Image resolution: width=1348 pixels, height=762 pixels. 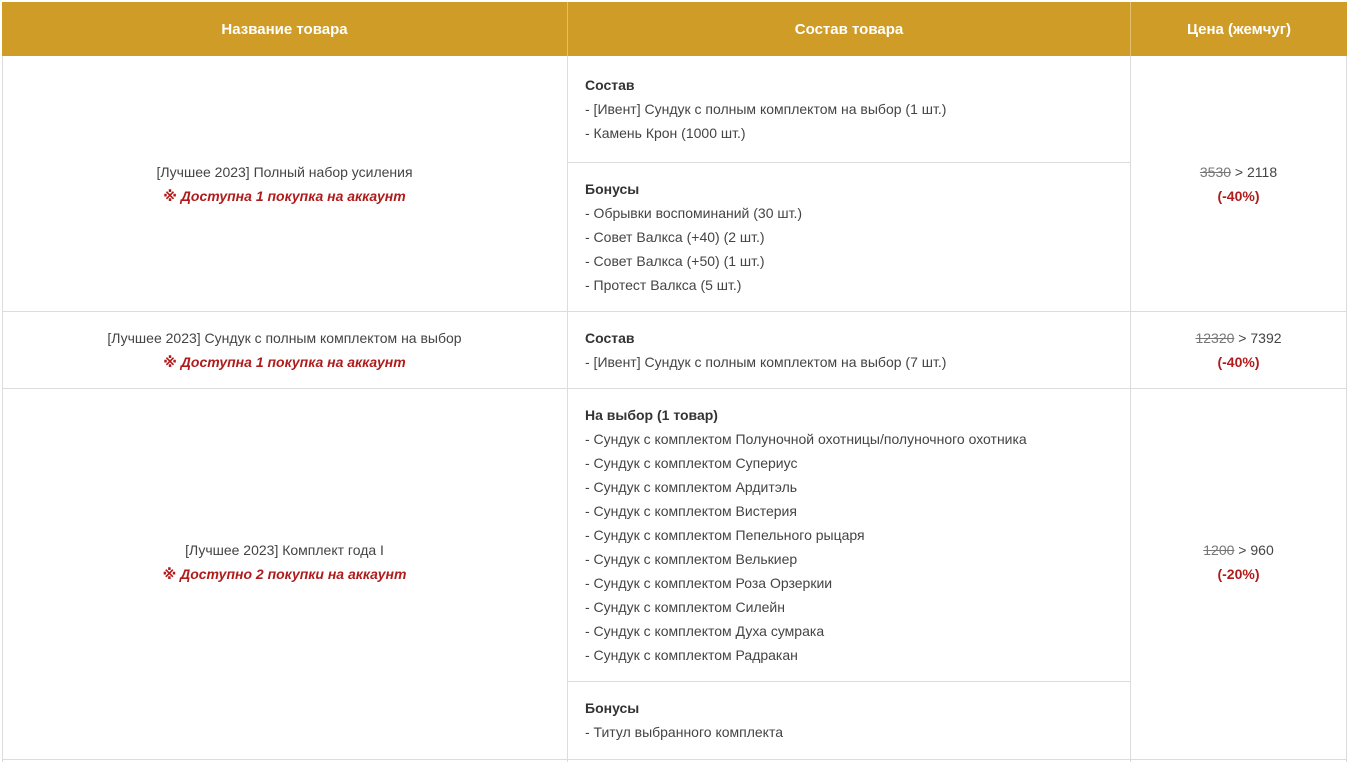 What do you see at coordinates (1215, 338) in the screenshot?
I see `old-price: 12320` at bounding box center [1215, 338].